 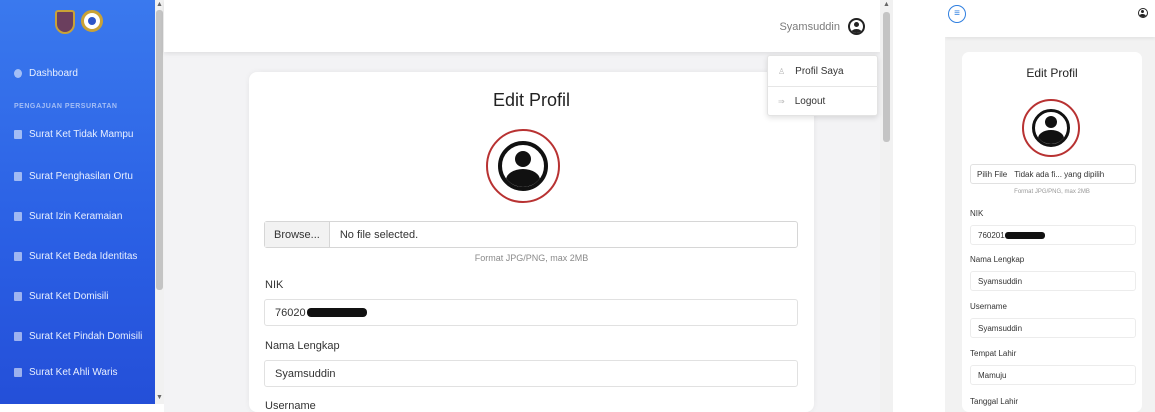 What do you see at coordinates (92, 21) in the screenshot?
I see `institution-logo` at bounding box center [92, 21].